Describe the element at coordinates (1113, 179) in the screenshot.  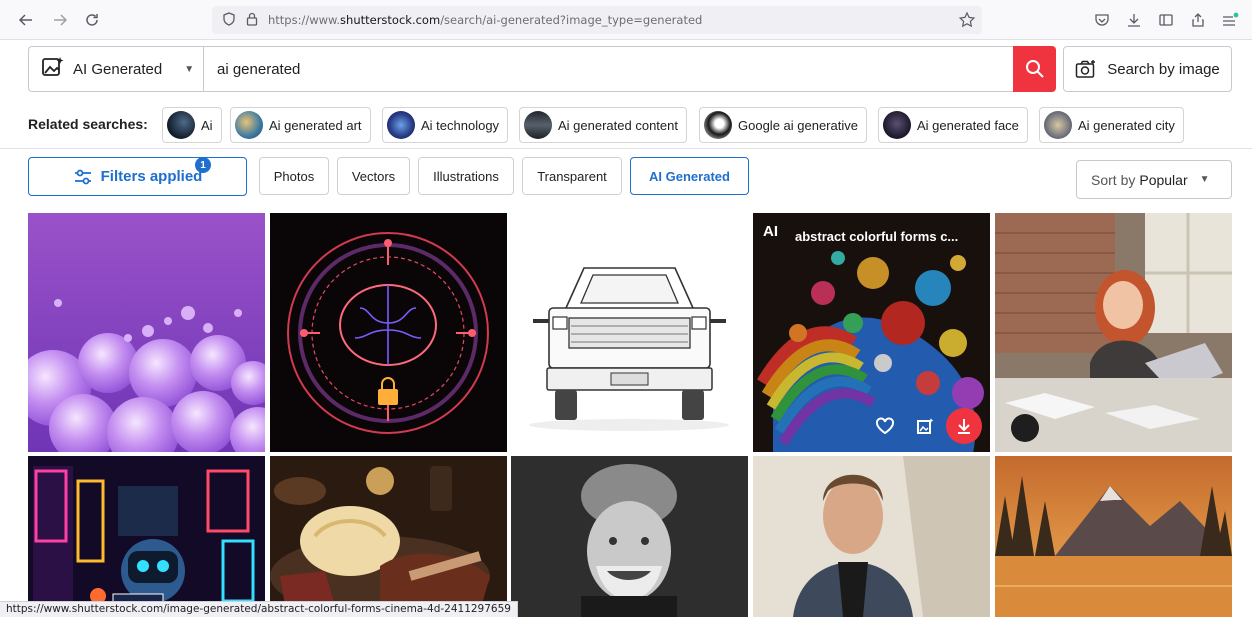
I see `sort-prefix: Sort by` at that location.